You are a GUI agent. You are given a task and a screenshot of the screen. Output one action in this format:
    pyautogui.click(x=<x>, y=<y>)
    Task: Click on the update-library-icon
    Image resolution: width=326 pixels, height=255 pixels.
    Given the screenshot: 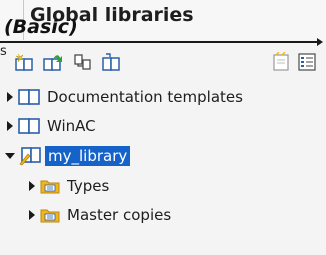 What is the action you would take?
    pyautogui.click(x=281, y=61)
    